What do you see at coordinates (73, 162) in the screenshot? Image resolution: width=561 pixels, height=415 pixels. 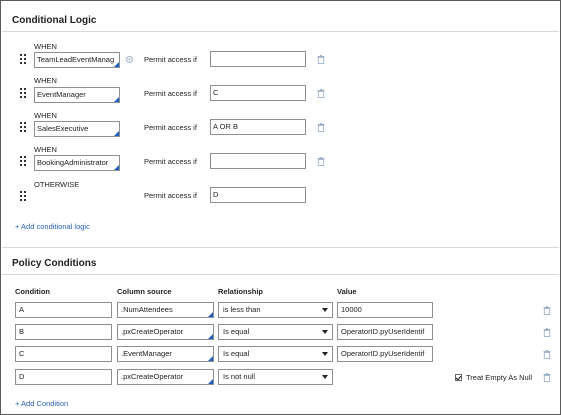 I see `when-rule-value: BookingAdministrator` at bounding box center [73, 162].